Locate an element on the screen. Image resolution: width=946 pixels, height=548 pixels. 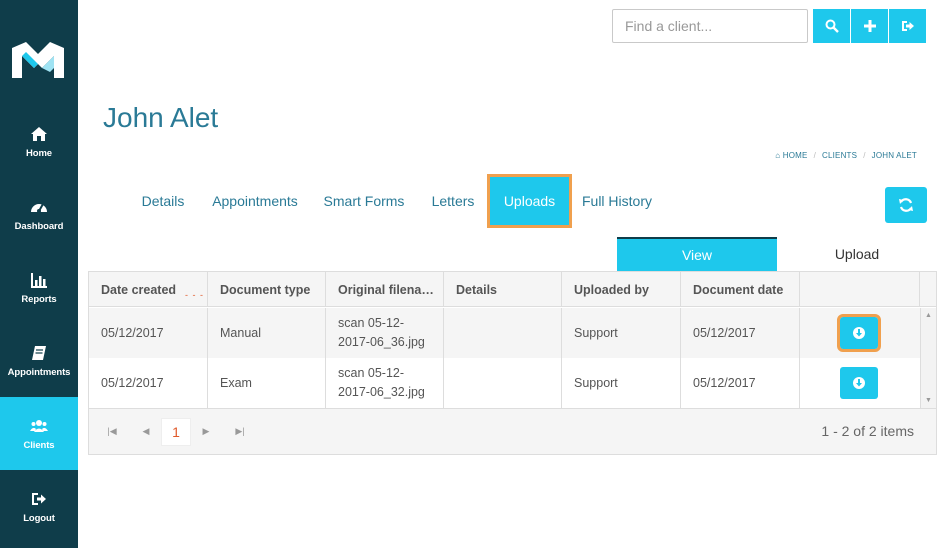
sort-indicator: - - - is located at coordinates (194, 295).